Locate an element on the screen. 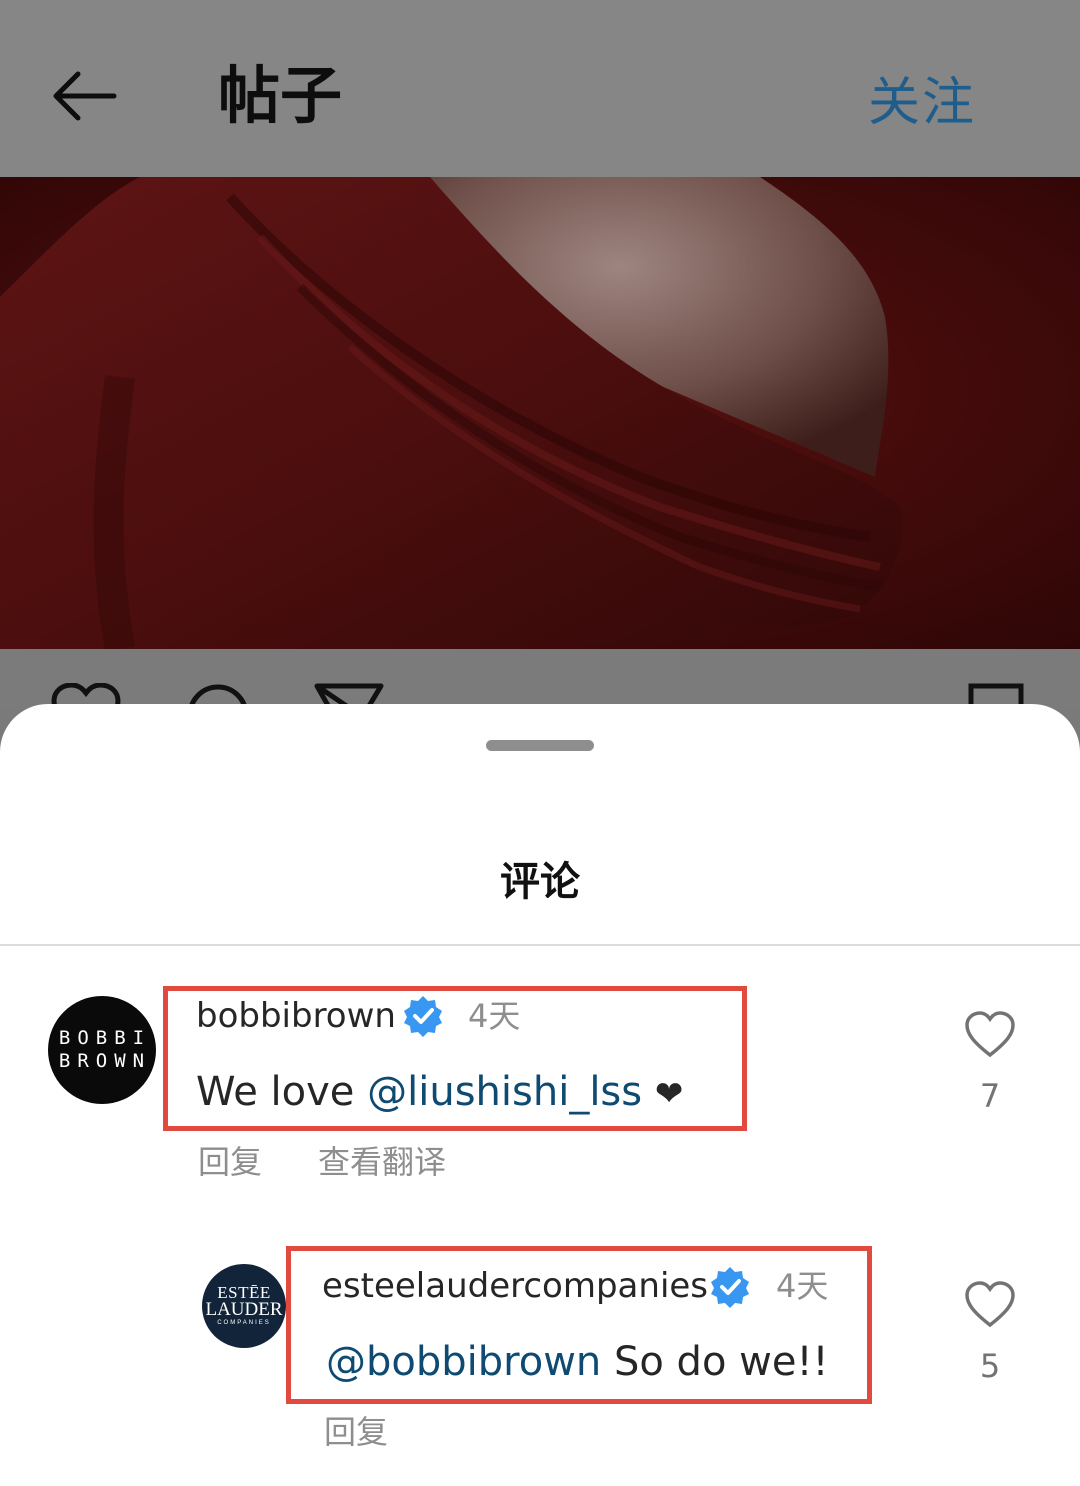 The height and width of the screenshot is (1486, 1080). page-title: 帖子 is located at coordinates (280, 95).